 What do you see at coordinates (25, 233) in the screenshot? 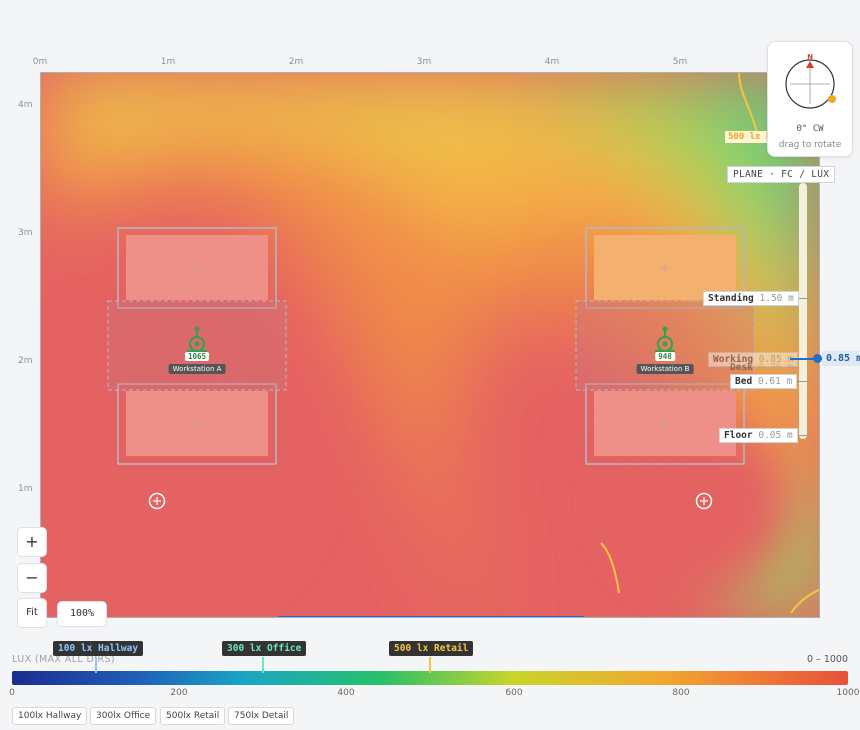
I see `ruler-y-label: 3m` at bounding box center [25, 233].